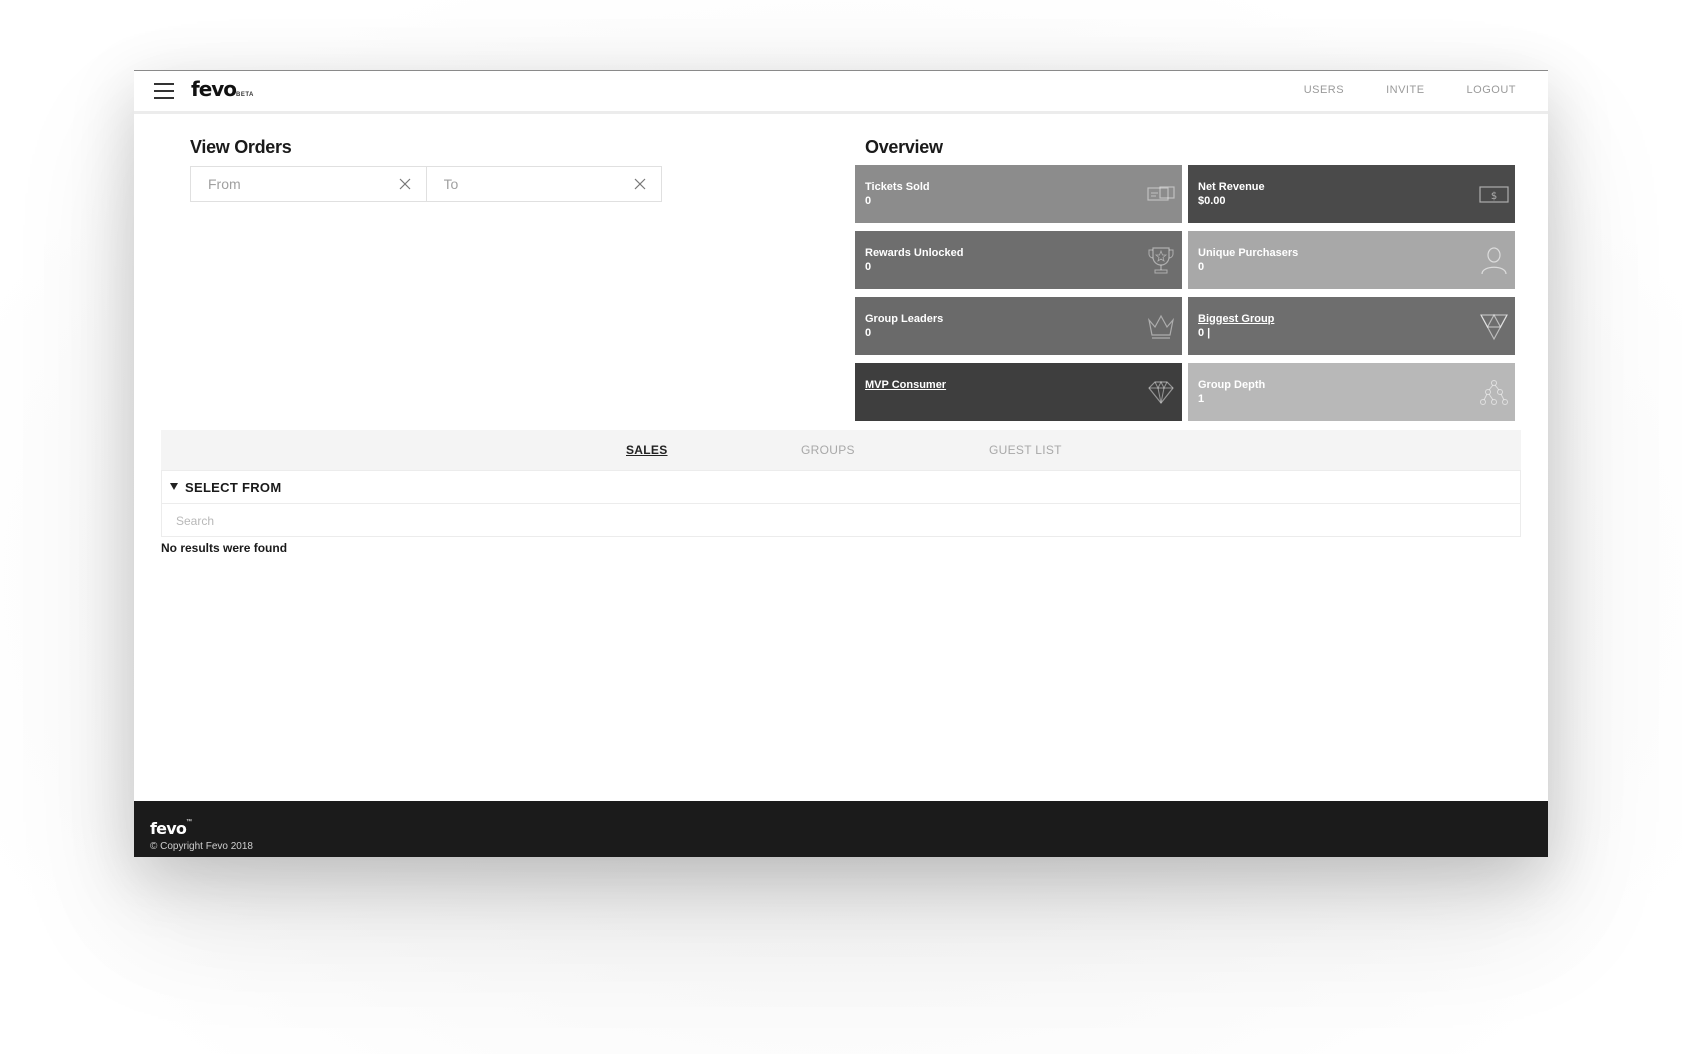  I want to click on orders-tabs: SALES GROUPS GUEST LIST, so click(841, 450).